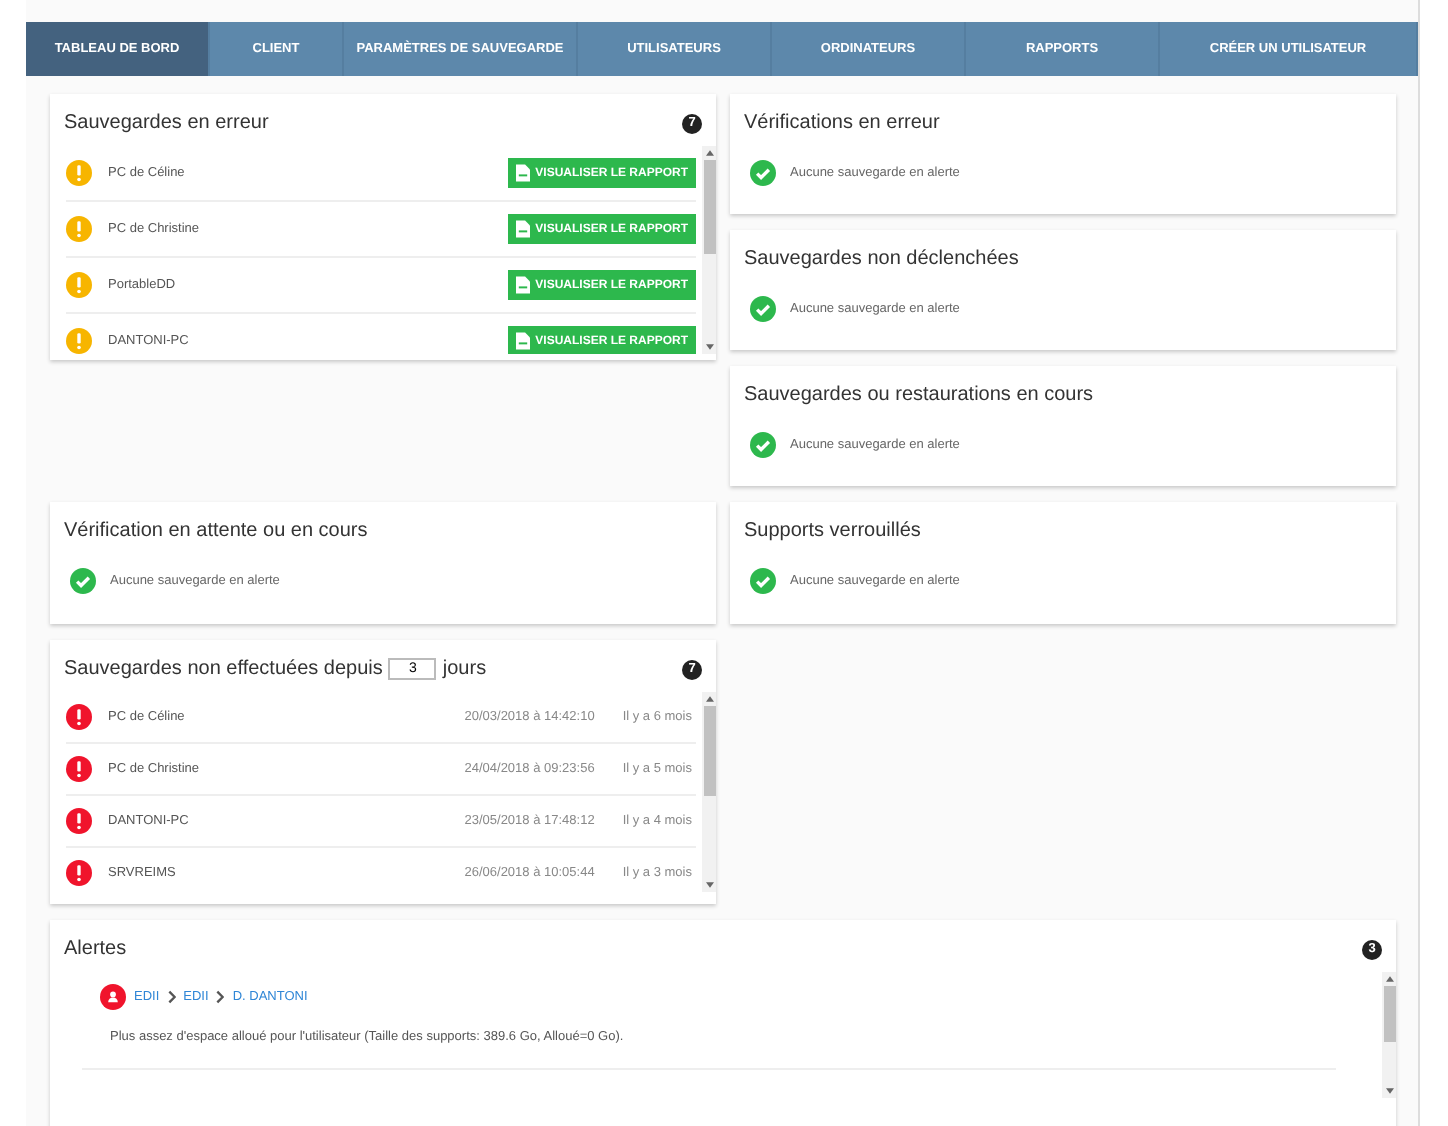 The width and height of the screenshot is (1448, 1126). What do you see at coordinates (464, 669) in the screenshot?
I see `card-title-suffix: jours` at bounding box center [464, 669].